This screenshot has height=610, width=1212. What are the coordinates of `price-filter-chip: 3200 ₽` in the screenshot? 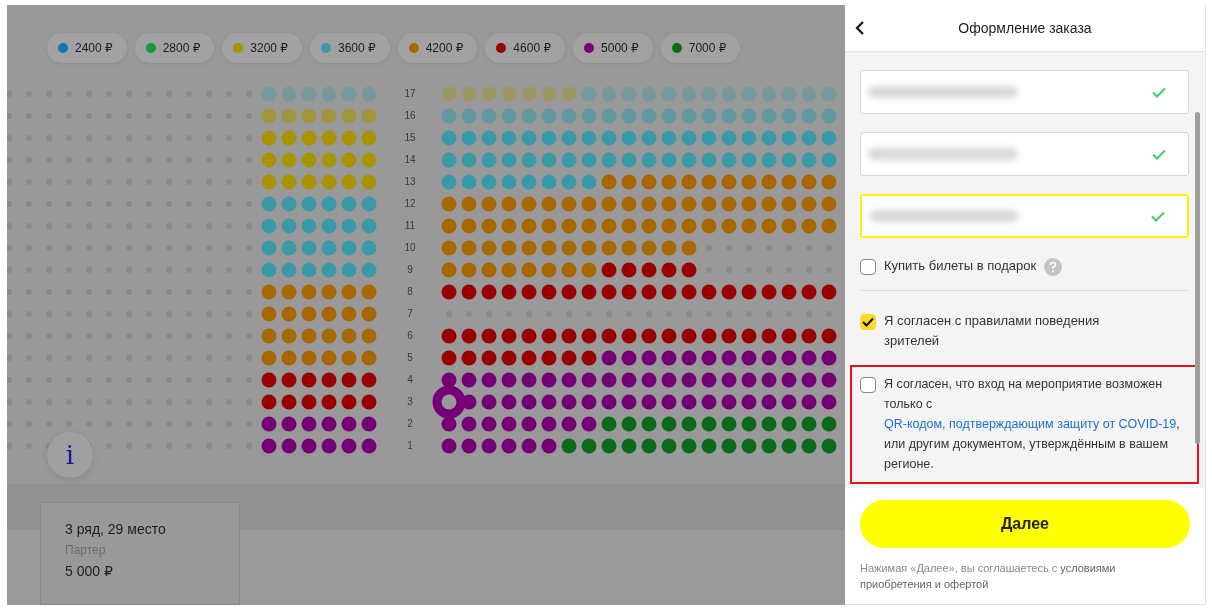 It's located at (262, 48).